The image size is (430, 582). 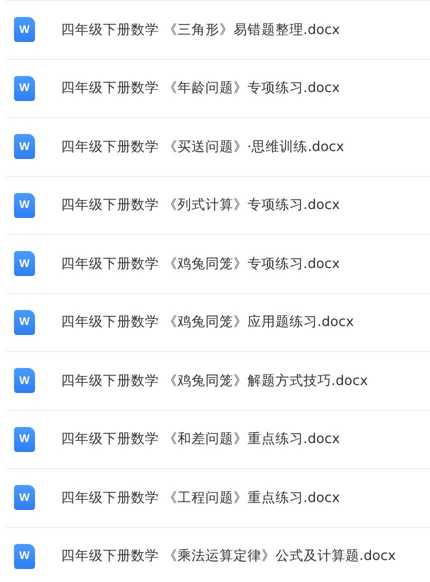 I want to click on file-name: 四年级下册数学 《和差问题》重点练习.docx, so click(x=200, y=439).